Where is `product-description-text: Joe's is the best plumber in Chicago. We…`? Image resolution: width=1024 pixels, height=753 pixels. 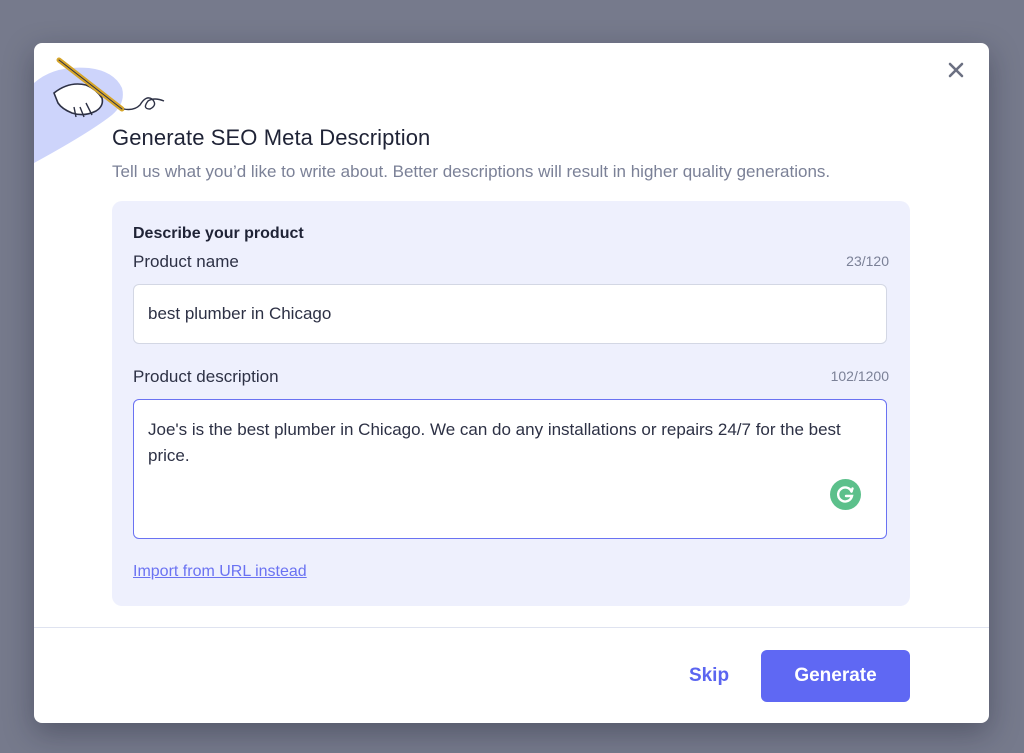
product-description-text: Joe's is the best plumber in Chicago. We… is located at coordinates (494, 442).